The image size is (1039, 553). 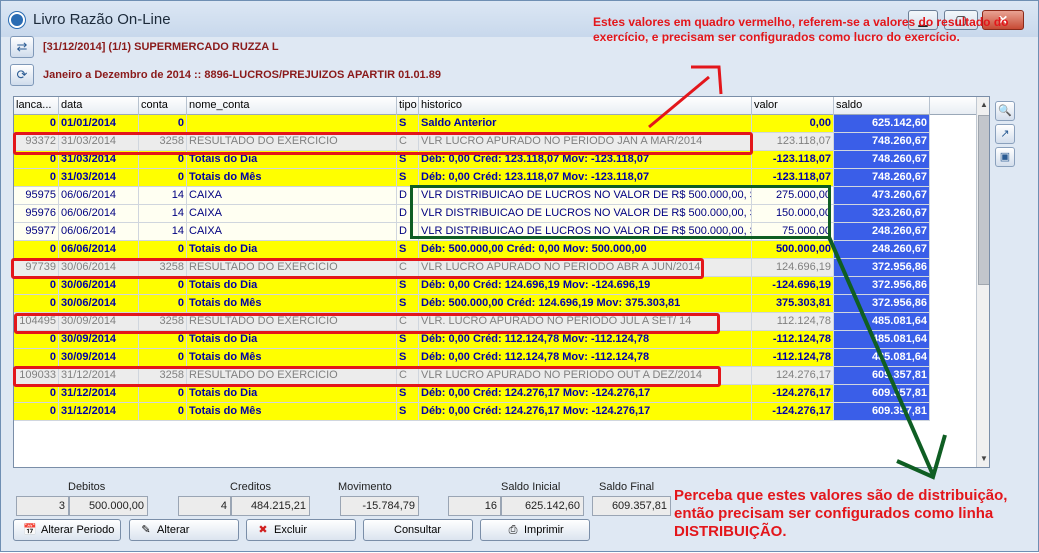 What do you see at coordinates (983, 459) in the screenshot?
I see `scroll-down-icon: ▼` at bounding box center [983, 459].